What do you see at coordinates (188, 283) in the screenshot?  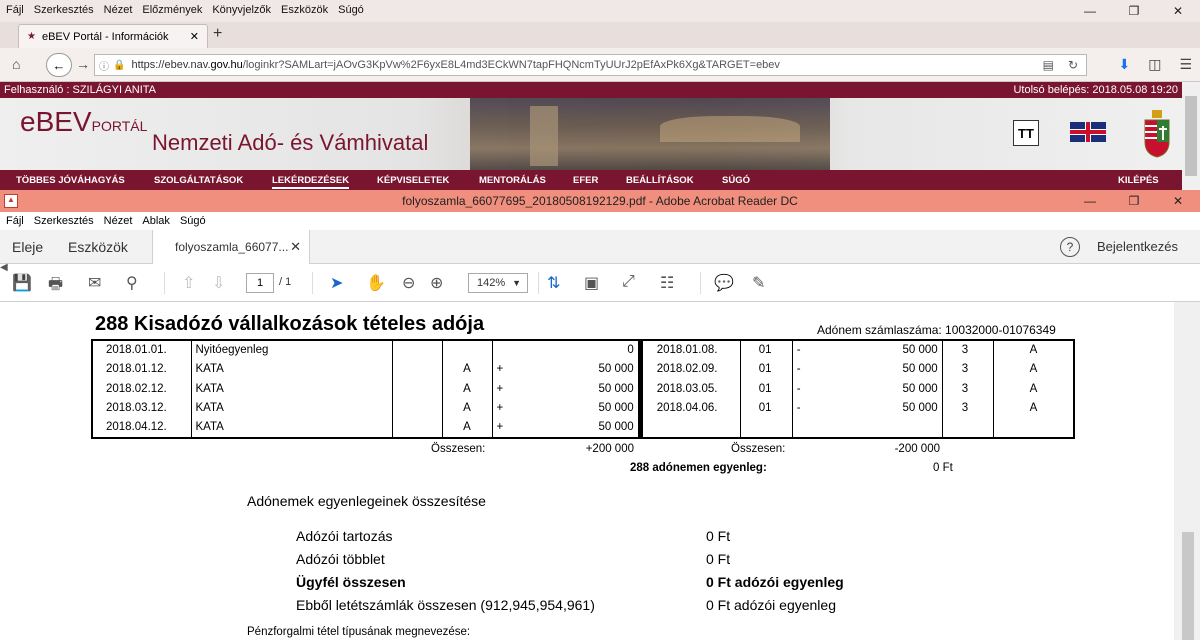 I see `previous-page-icon: ⇧` at bounding box center [188, 283].